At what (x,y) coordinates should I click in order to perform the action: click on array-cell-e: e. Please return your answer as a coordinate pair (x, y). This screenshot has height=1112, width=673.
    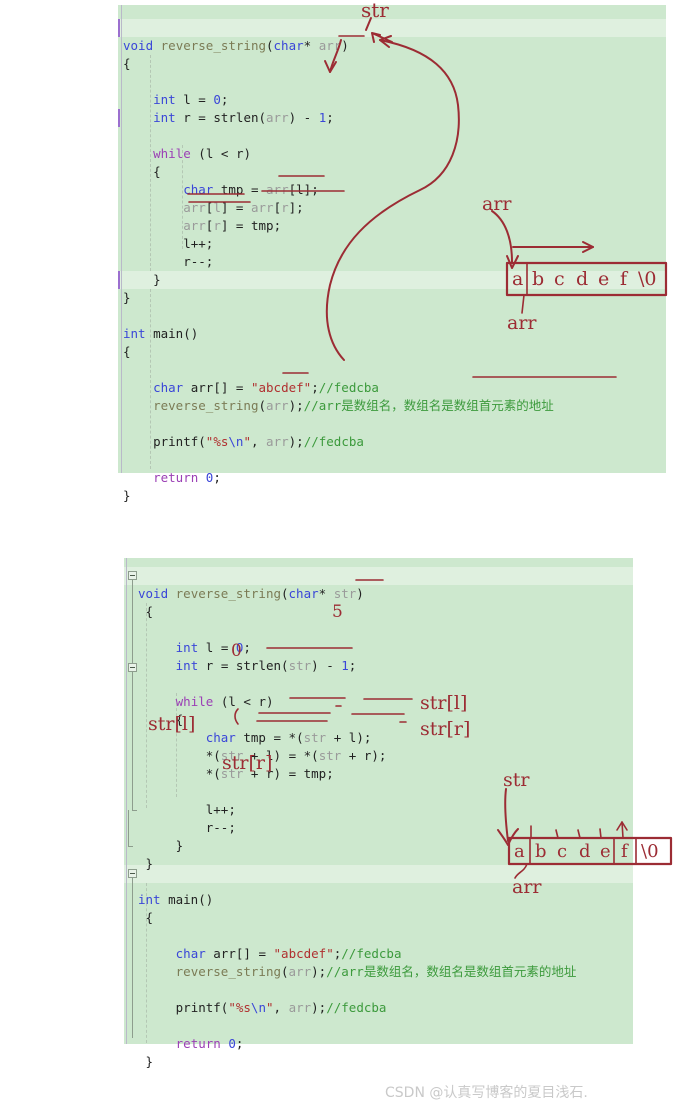
    Looking at the image, I should click on (604, 279).